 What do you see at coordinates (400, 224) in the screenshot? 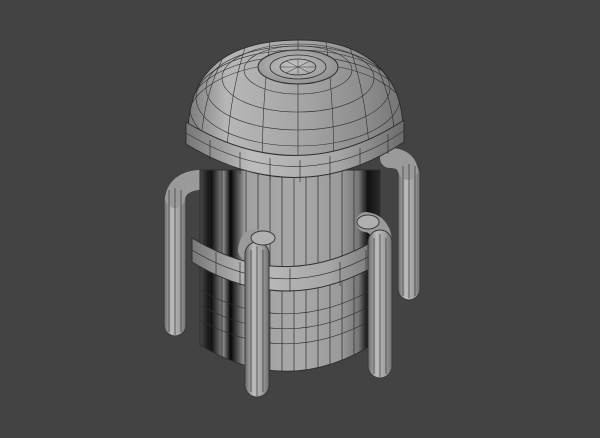
I see `leg-back-right` at bounding box center [400, 224].